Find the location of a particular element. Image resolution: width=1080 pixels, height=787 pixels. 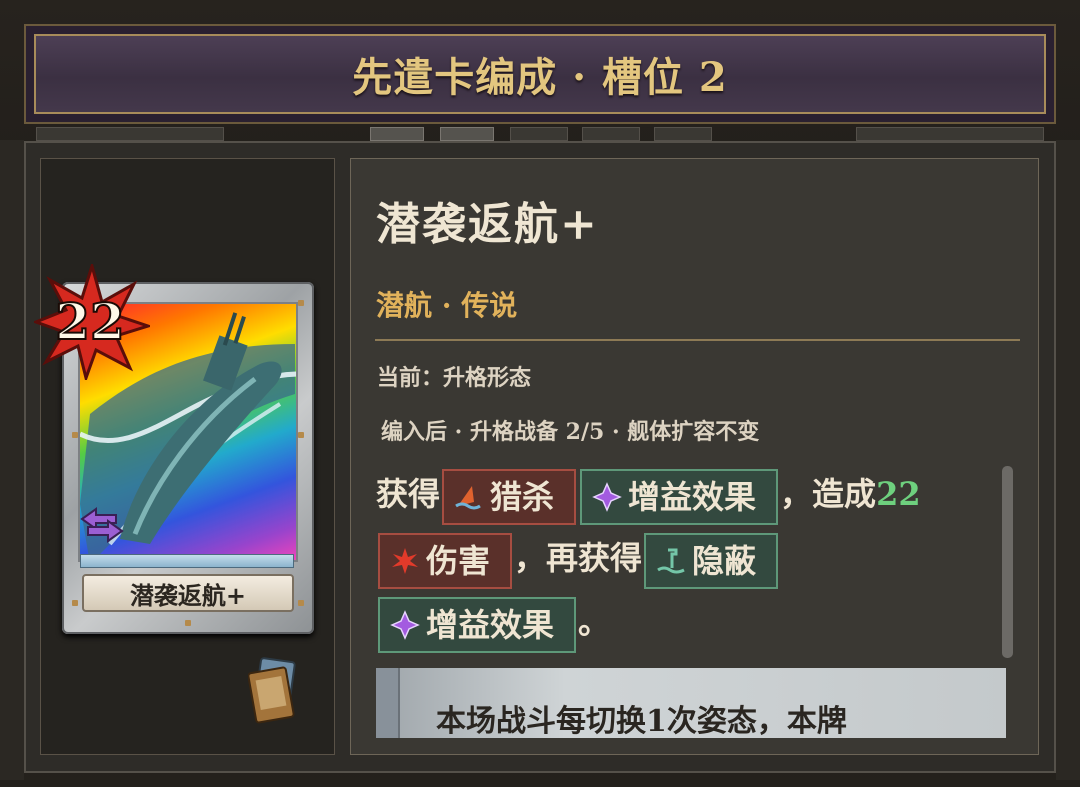

keyword-label: 猎杀 is located at coordinates (522, 496).